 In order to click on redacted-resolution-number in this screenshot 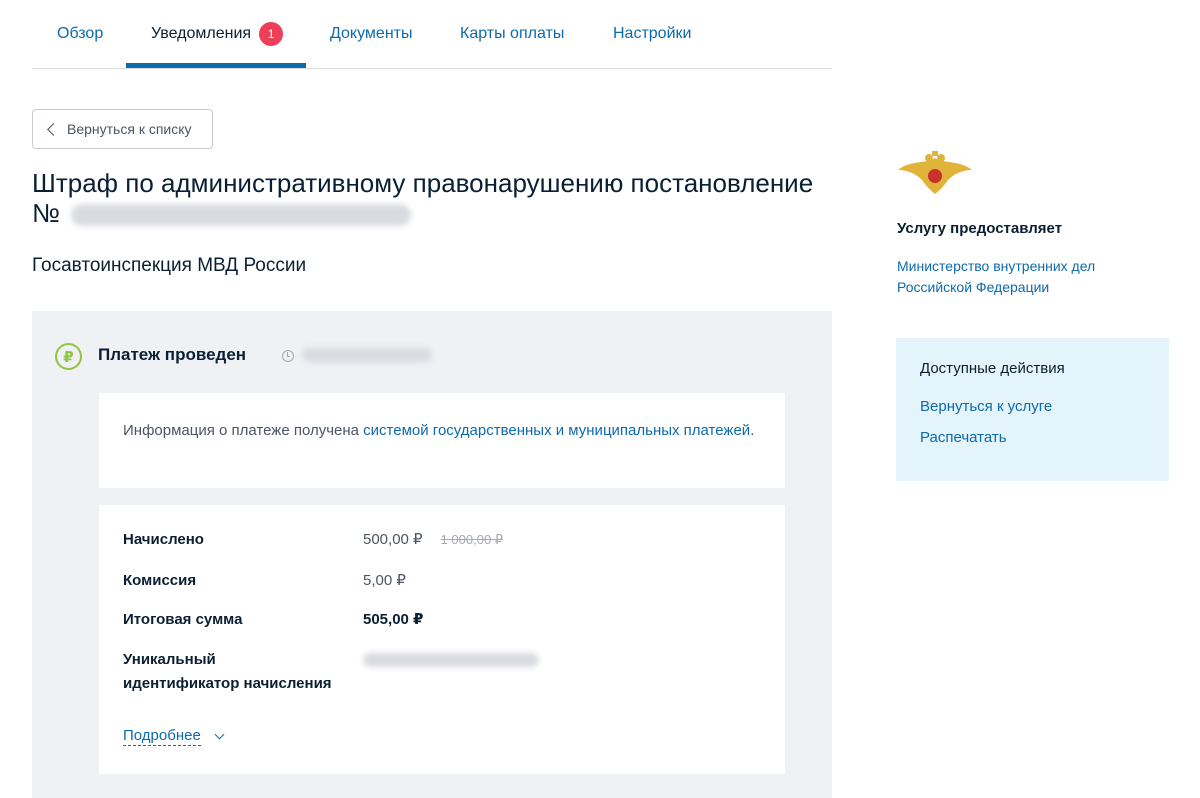, I will do `click(241, 215)`.